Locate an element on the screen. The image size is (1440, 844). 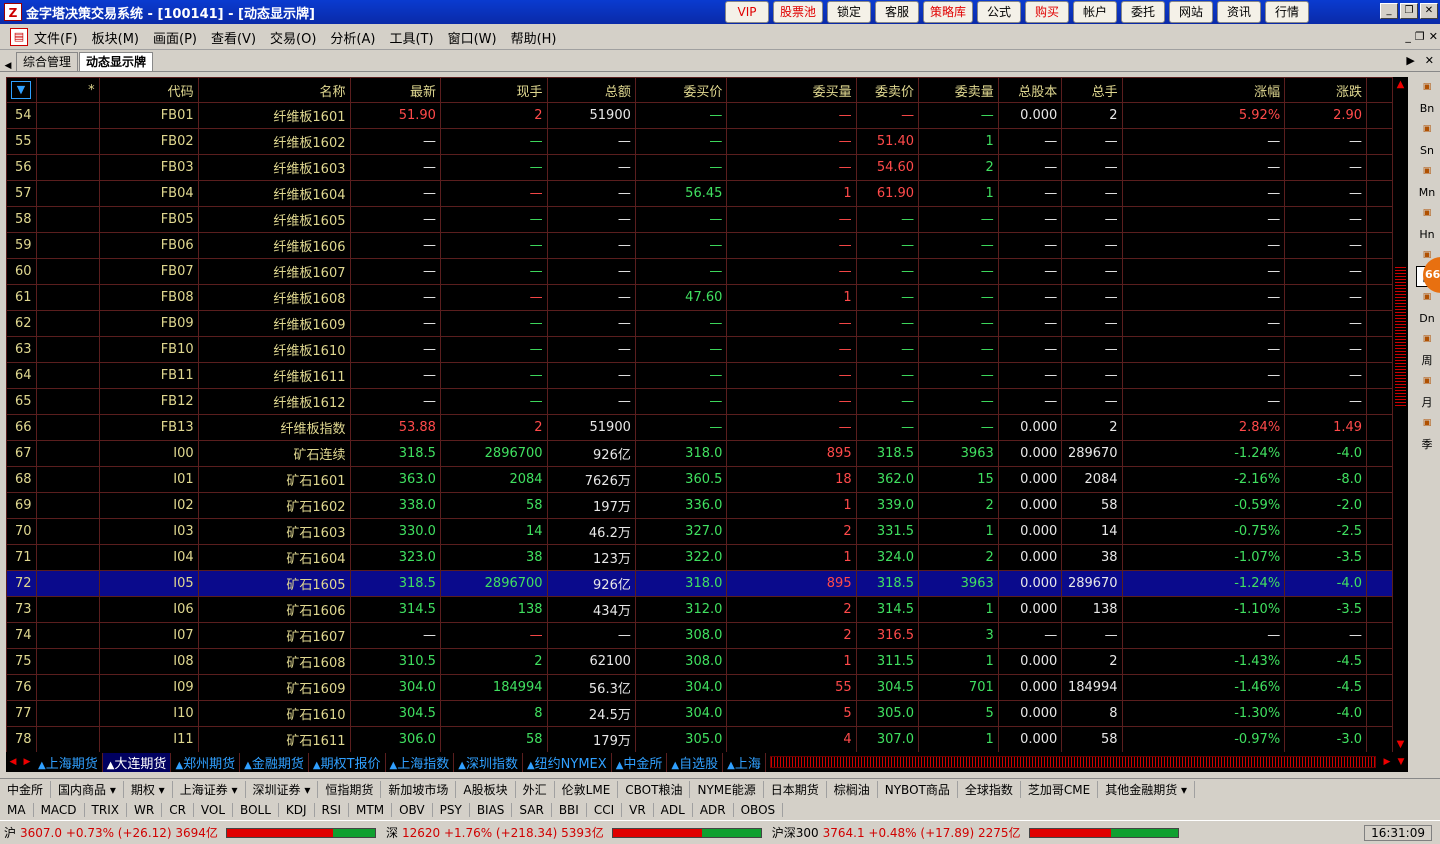
close-button: ✕ is located at coordinates (1429, 11).